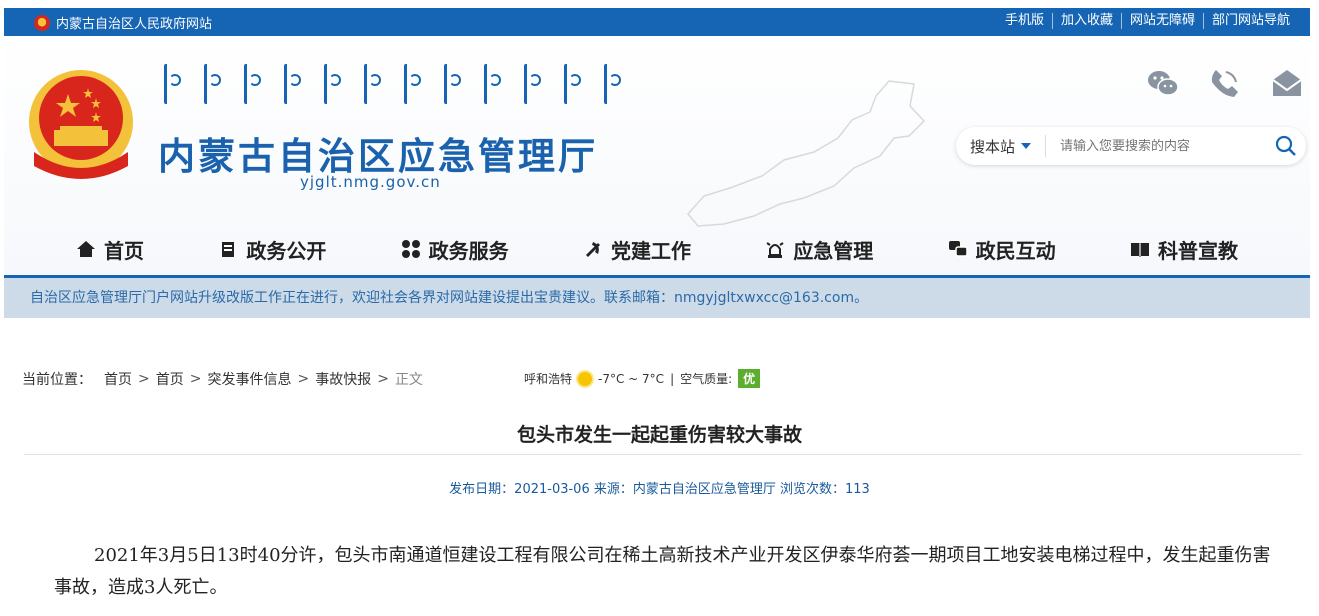 This screenshot has width=1319, height=616. Describe the element at coordinates (1024, 21) in the screenshot. I see `mobile-link: 手机版` at that location.